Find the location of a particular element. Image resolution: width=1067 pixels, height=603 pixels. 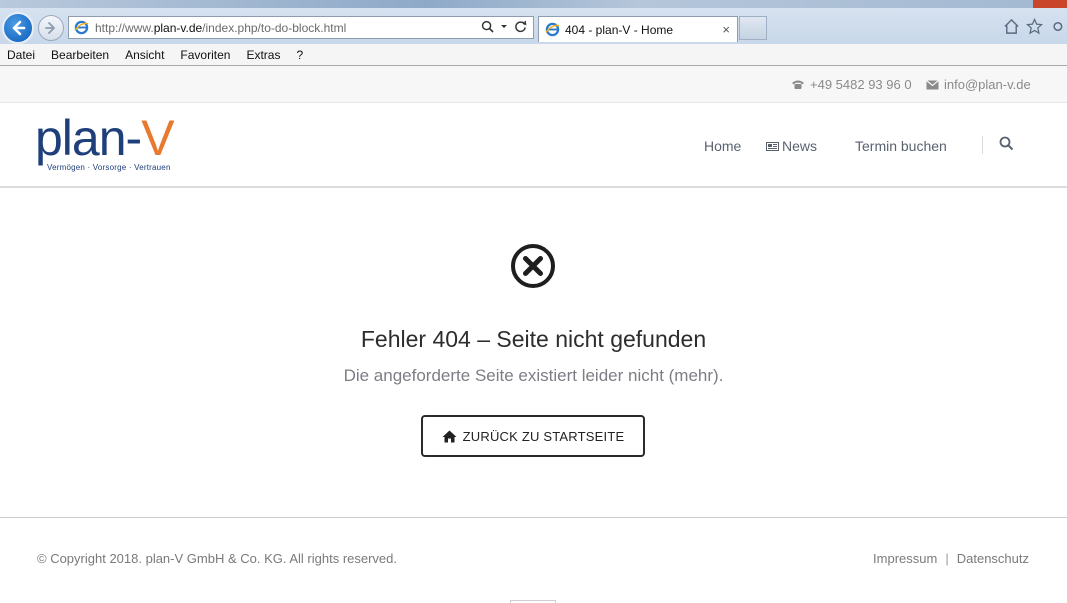

forward-button is located at coordinates (51, 28).